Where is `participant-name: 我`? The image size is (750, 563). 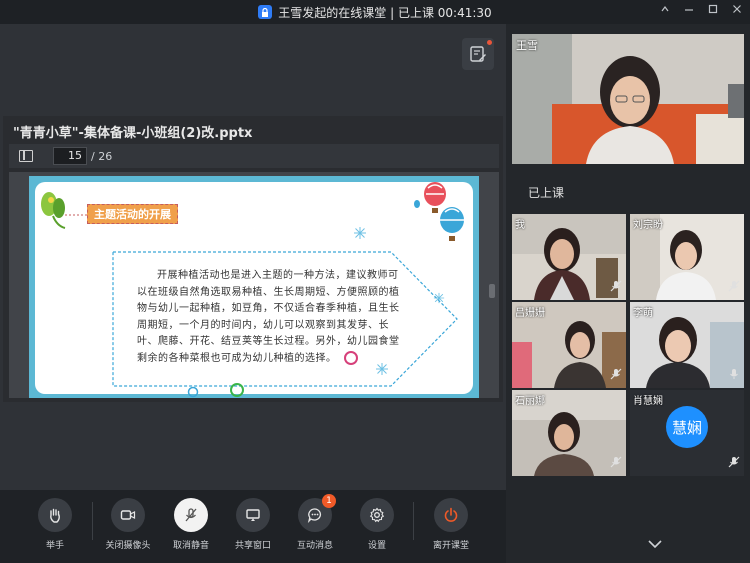
participant-name: 我 is located at coordinates (520, 225).